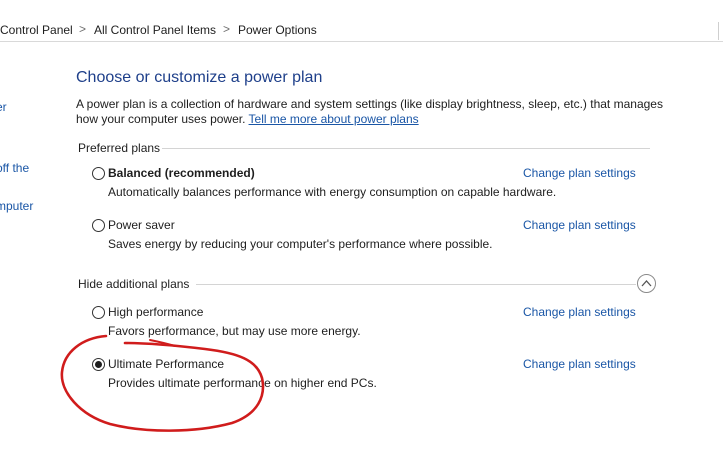  I want to click on collapse-button, so click(646, 283).